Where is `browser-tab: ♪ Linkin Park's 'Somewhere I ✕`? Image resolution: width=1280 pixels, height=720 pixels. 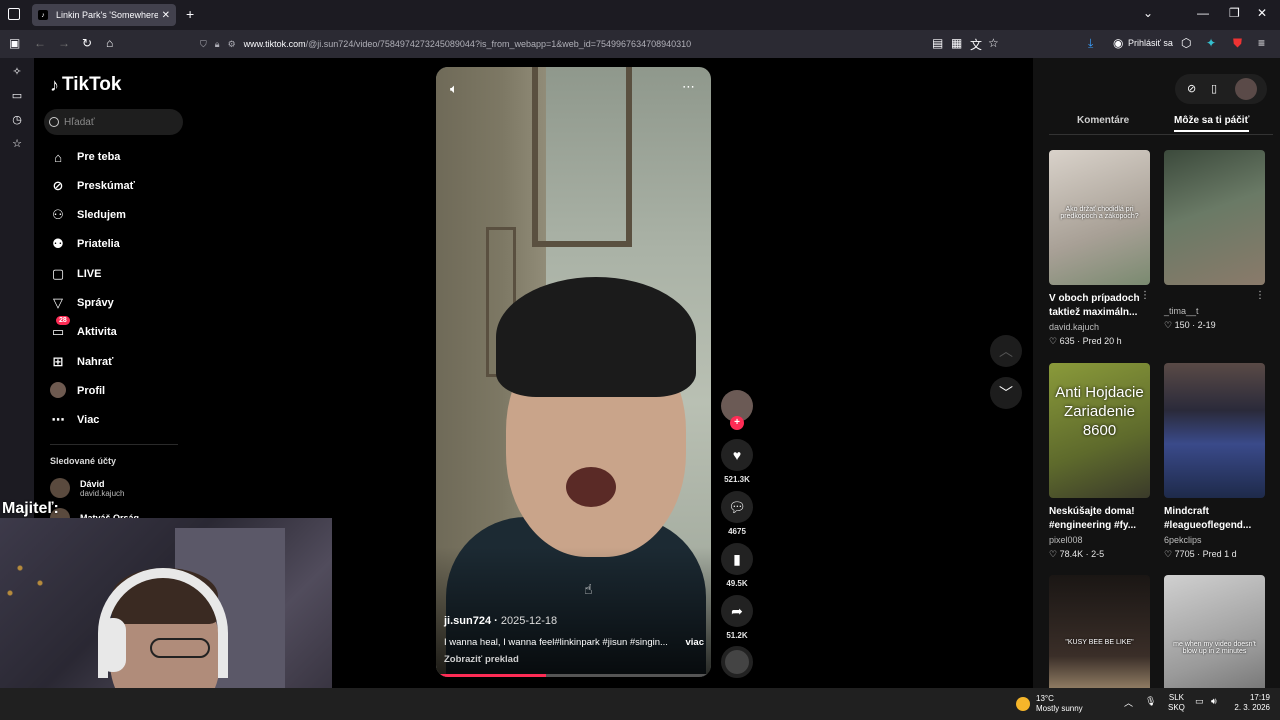
browser-tab: ♪ Linkin Park's 'Somewhere I ✕ is located at coordinates (104, 15).